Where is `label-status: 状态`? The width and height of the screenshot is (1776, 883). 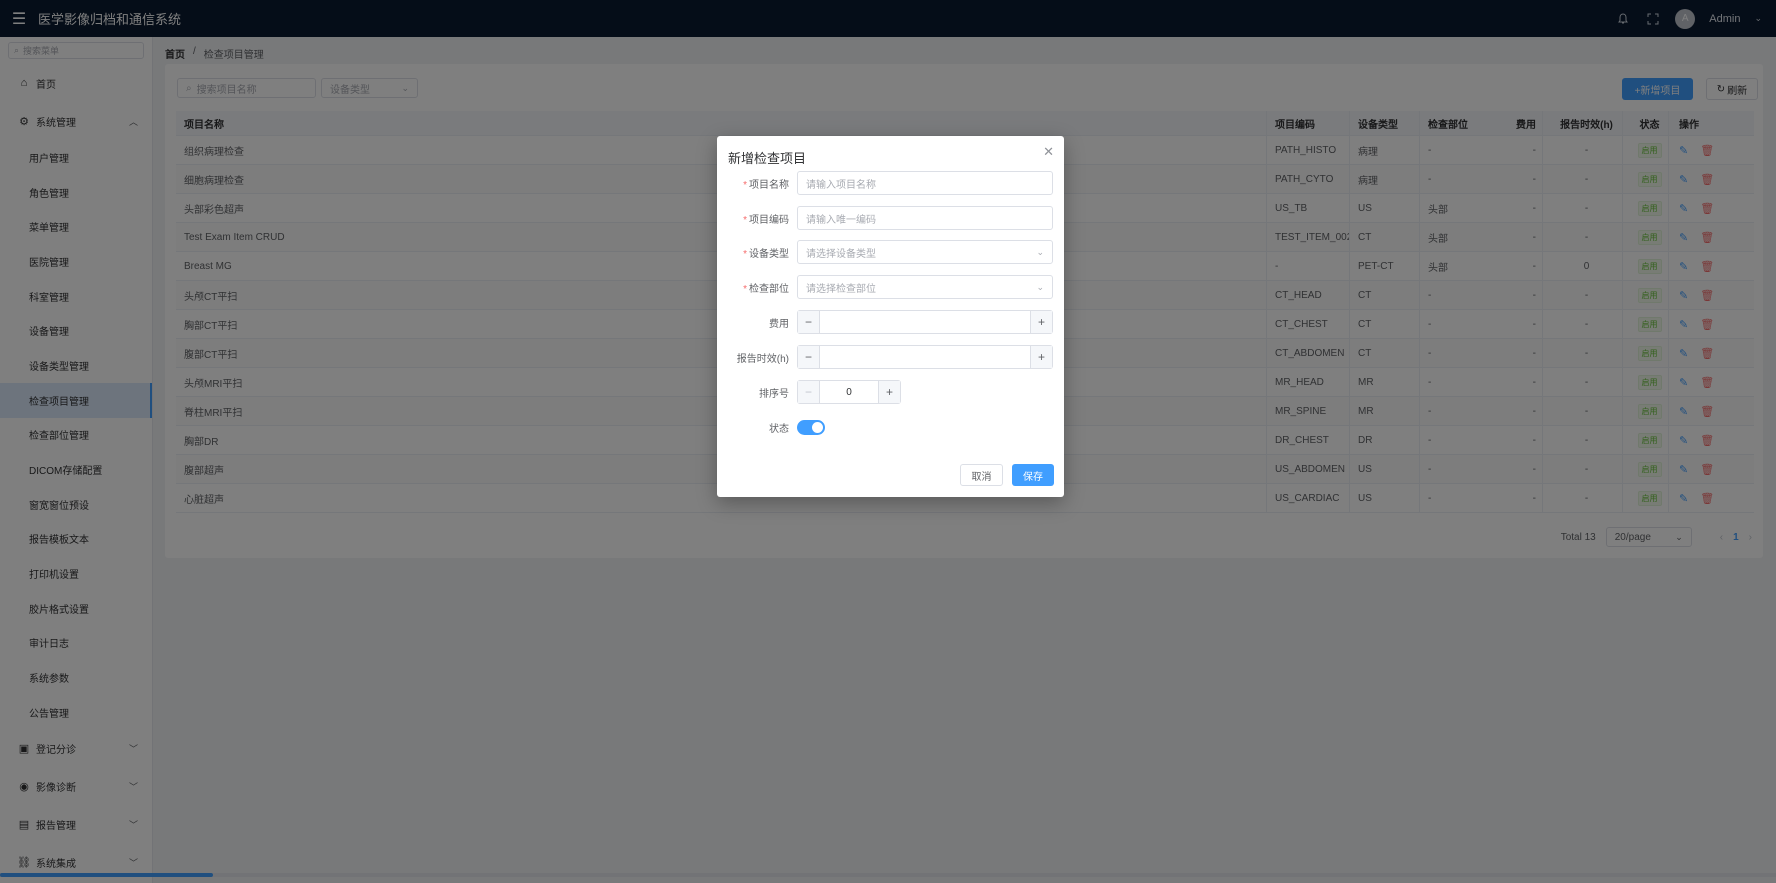 label-status: 状态 is located at coordinates (757, 427).